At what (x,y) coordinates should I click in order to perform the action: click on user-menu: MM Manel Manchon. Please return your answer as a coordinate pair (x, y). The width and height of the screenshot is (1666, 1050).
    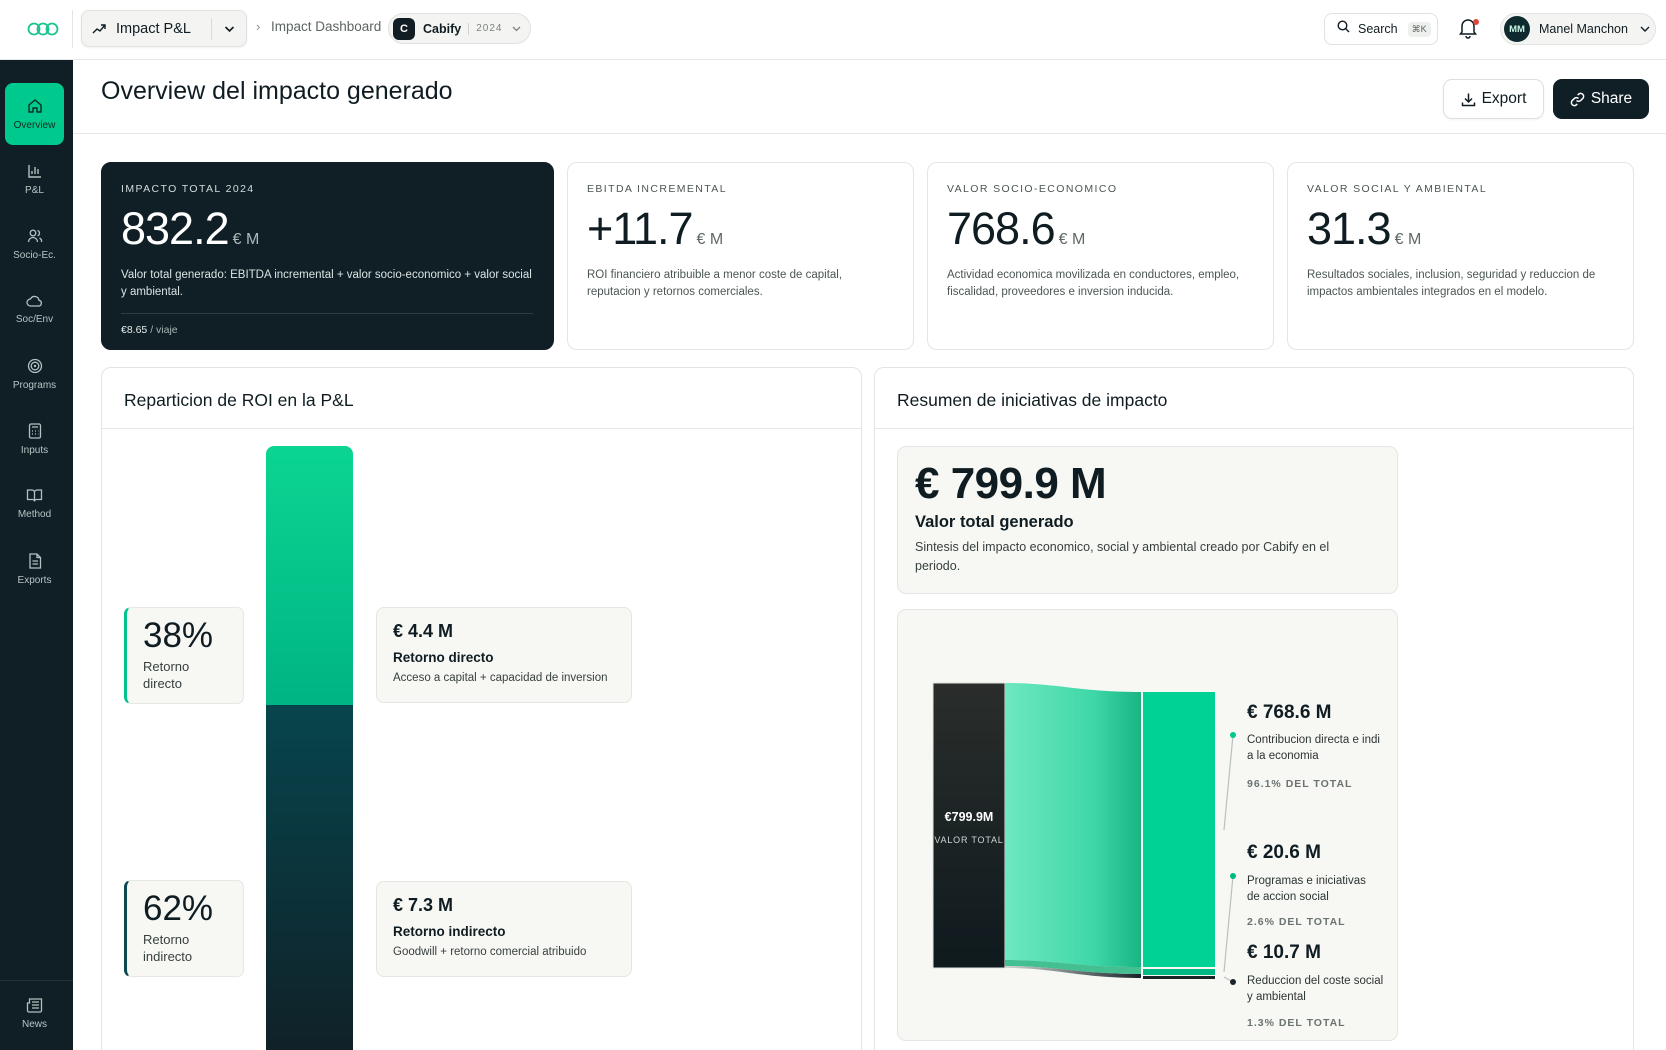
    Looking at the image, I should click on (1578, 29).